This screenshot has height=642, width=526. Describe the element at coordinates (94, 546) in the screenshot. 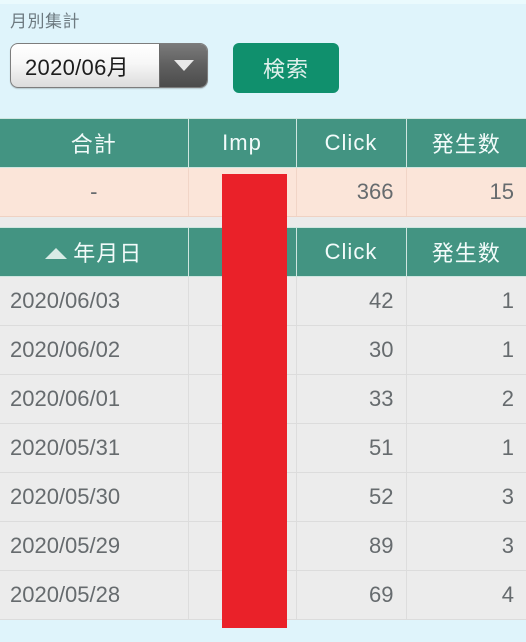

I see `cell-date: 2020/05/29` at that location.